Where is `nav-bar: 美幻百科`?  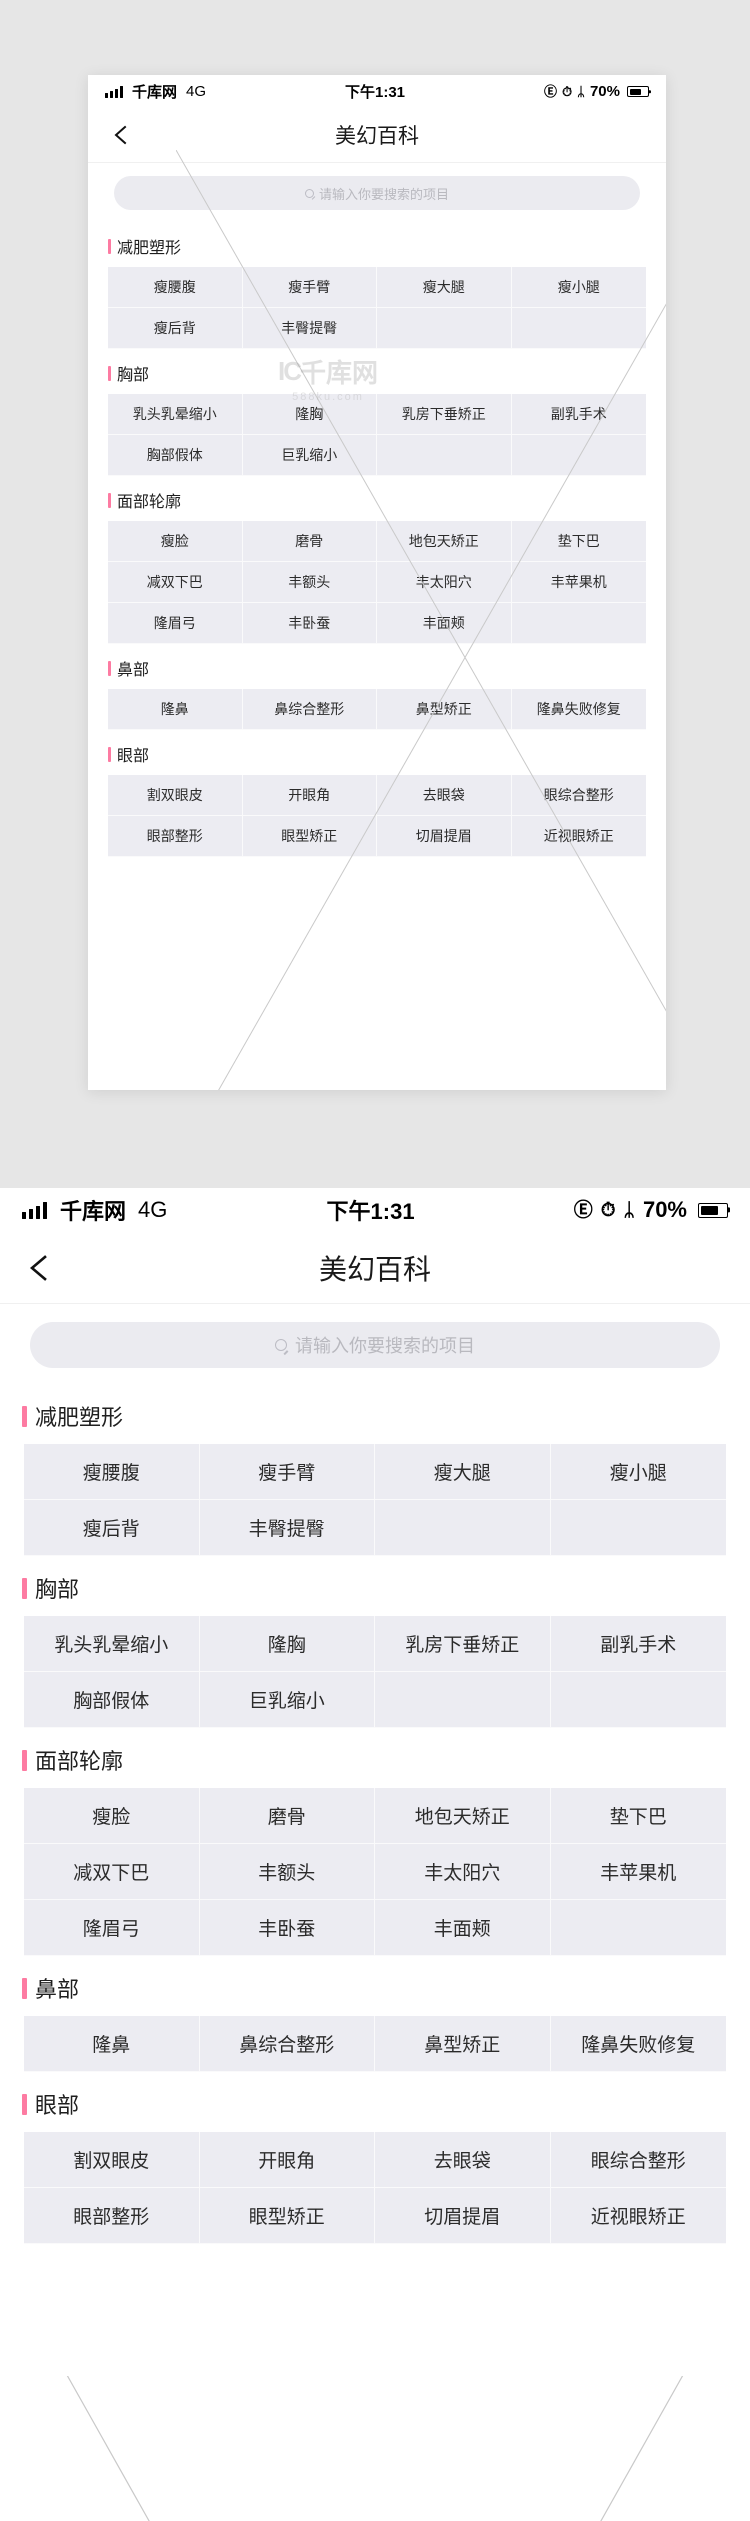 nav-bar: 美幻百科 is located at coordinates (375, 1268).